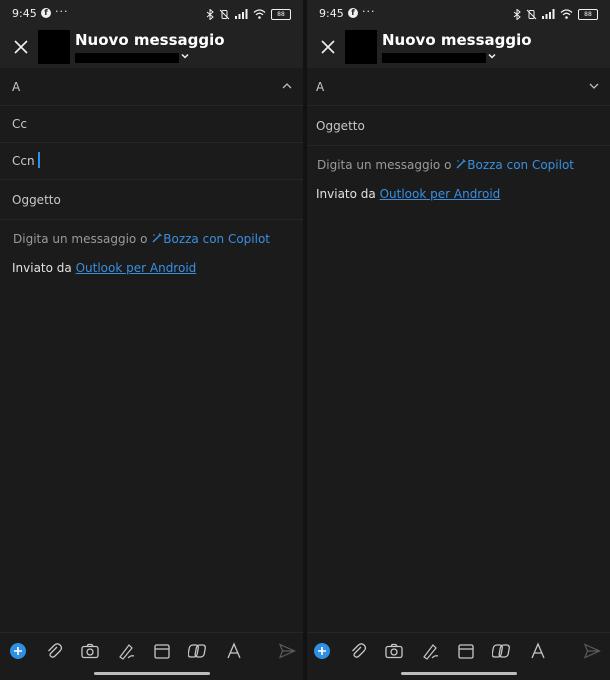 This screenshot has width=610, height=680. What do you see at coordinates (39, 160) in the screenshot?
I see `text-cursor` at bounding box center [39, 160].